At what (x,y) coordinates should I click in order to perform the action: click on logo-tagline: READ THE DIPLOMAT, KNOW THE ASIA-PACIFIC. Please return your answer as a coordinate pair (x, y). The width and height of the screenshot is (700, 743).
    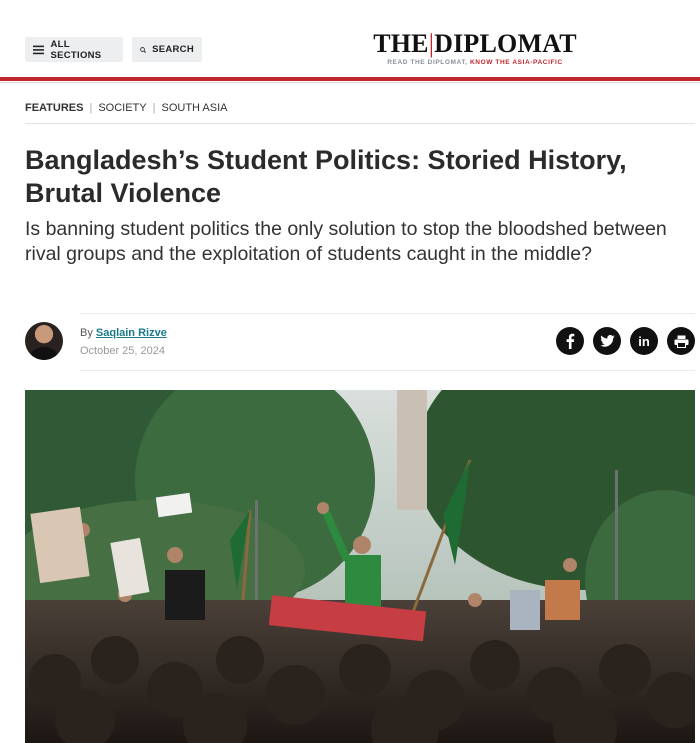
    Looking at the image, I should click on (475, 62).